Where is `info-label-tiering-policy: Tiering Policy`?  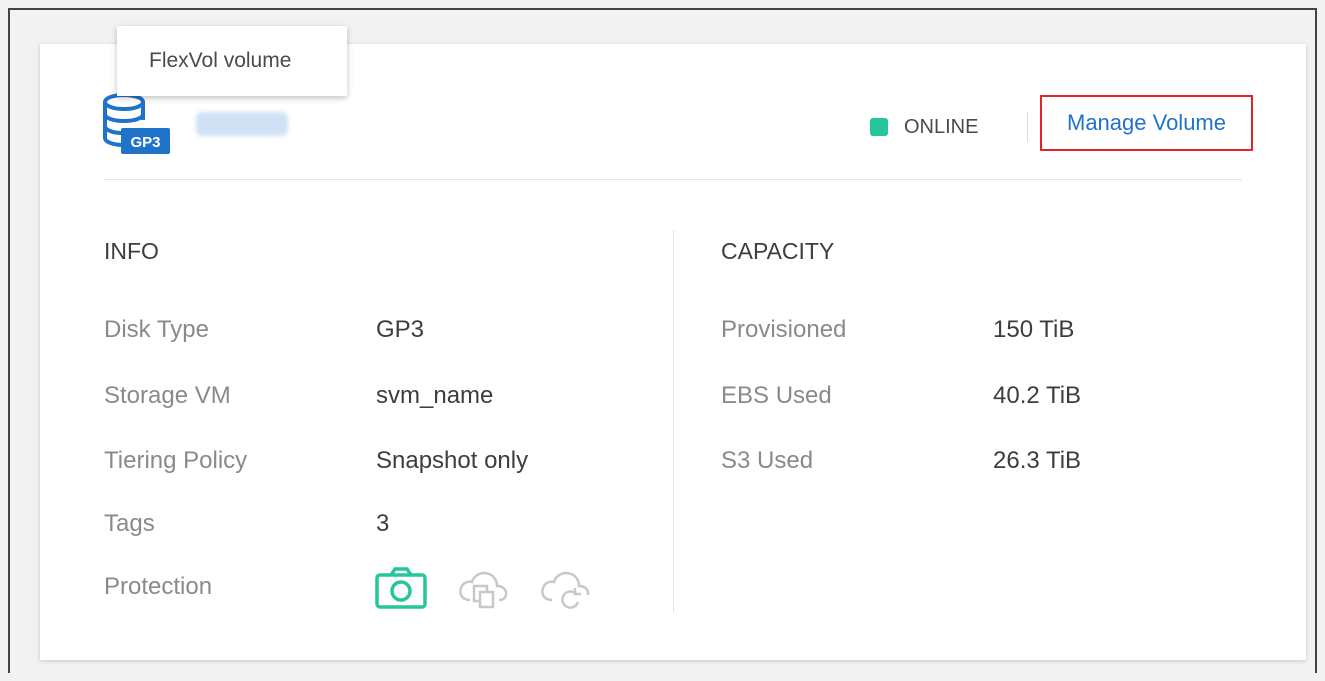
info-label-tiering-policy: Tiering Policy is located at coordinates (176, 460).